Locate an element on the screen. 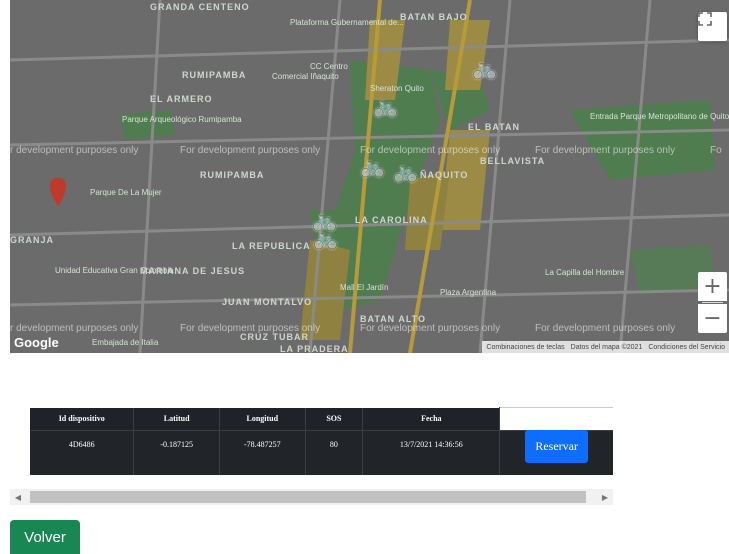 Image resolution: width=729 pixels, height=554 pixels. map-data-link: Datos del mapa ©2021 is located at coordinates (607, 347).